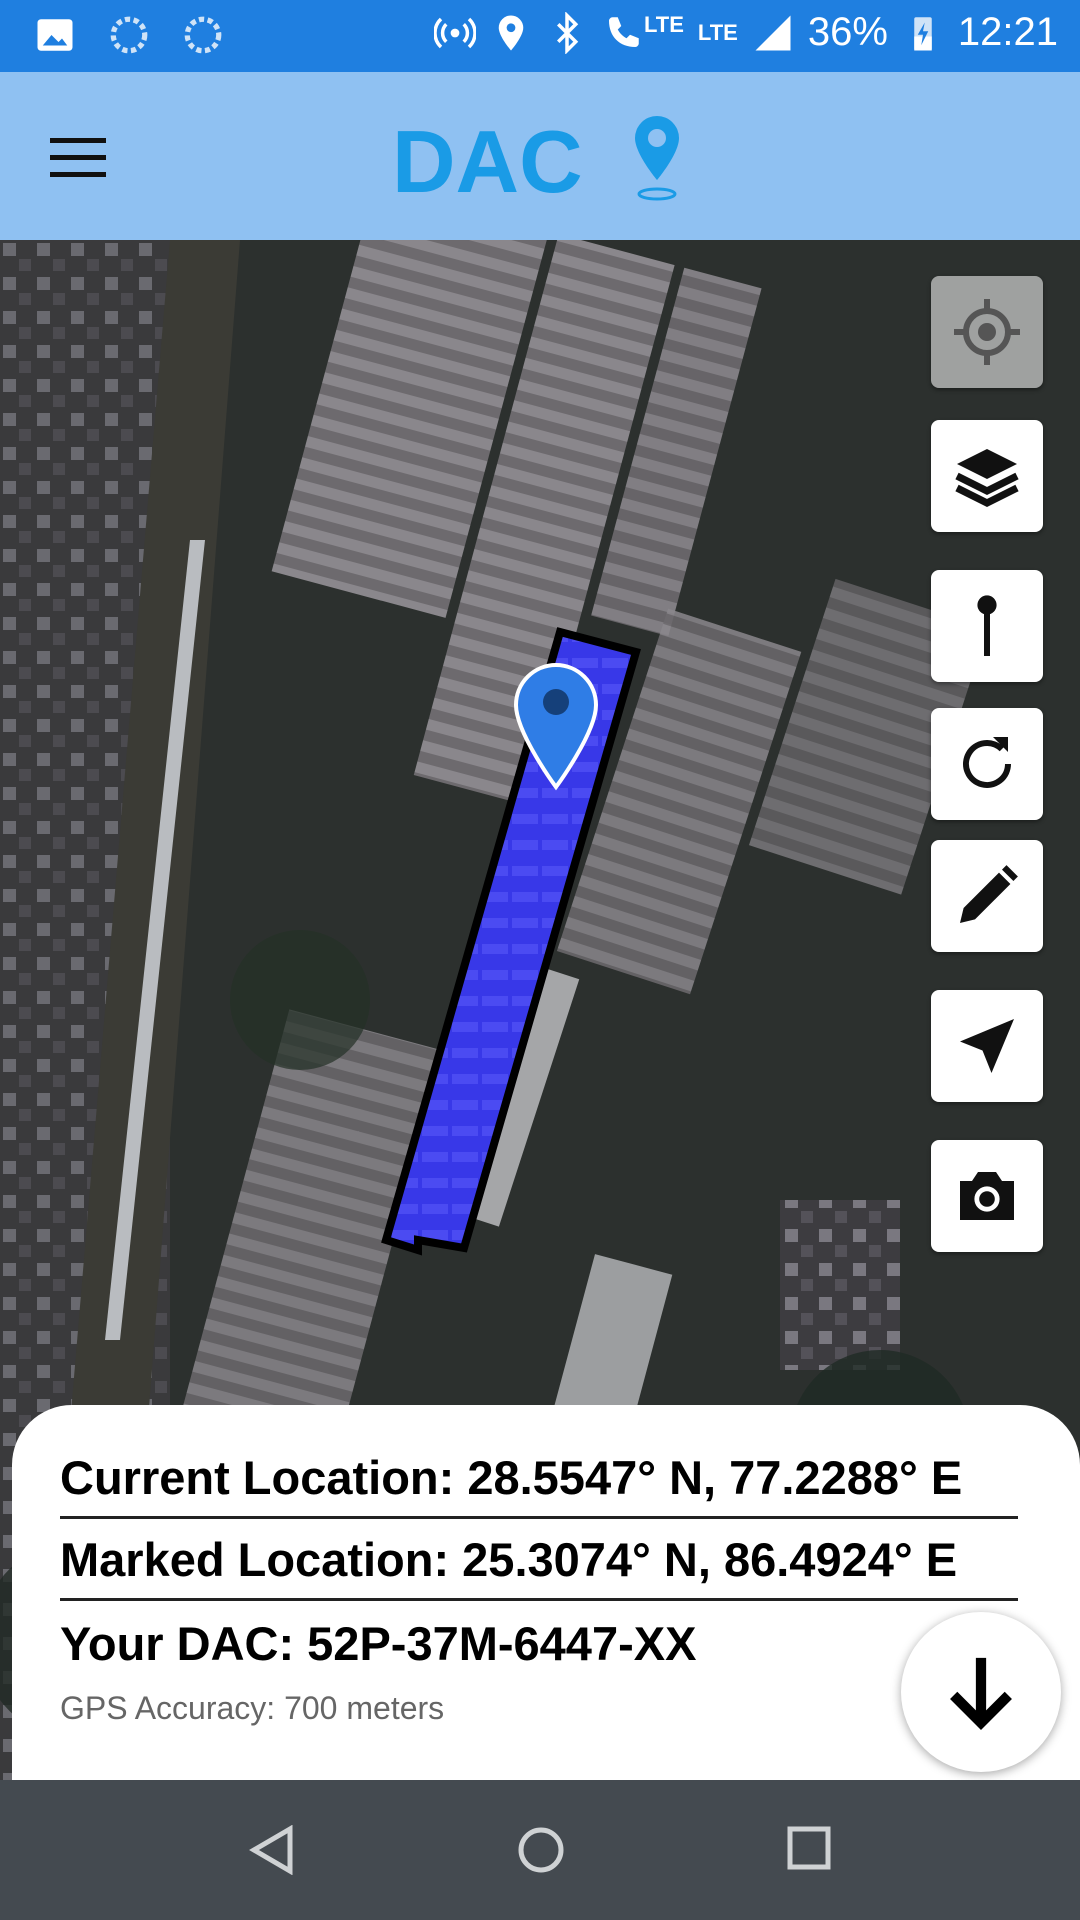 This screenshot has height=1920, width=1080. I want to click on pin-button, so click(987, 626).